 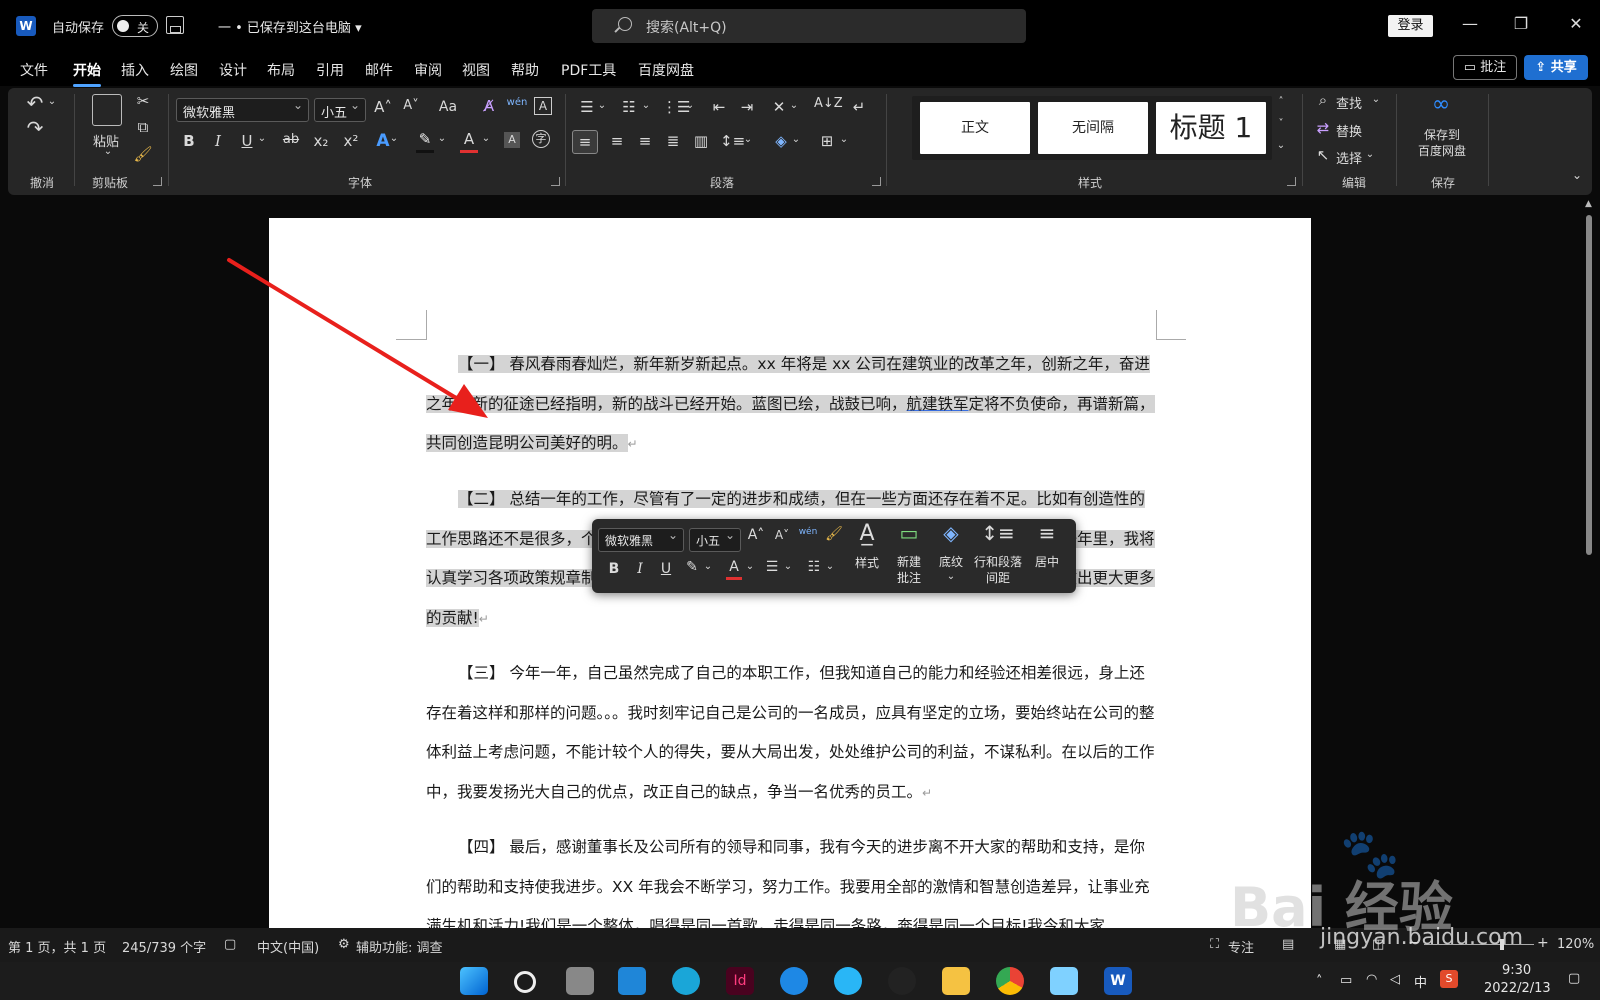 What do you see at coordinates (379, 70) in the screenshot?
I see `tab-mailings: 邮件` at bounding box center [379, 70].